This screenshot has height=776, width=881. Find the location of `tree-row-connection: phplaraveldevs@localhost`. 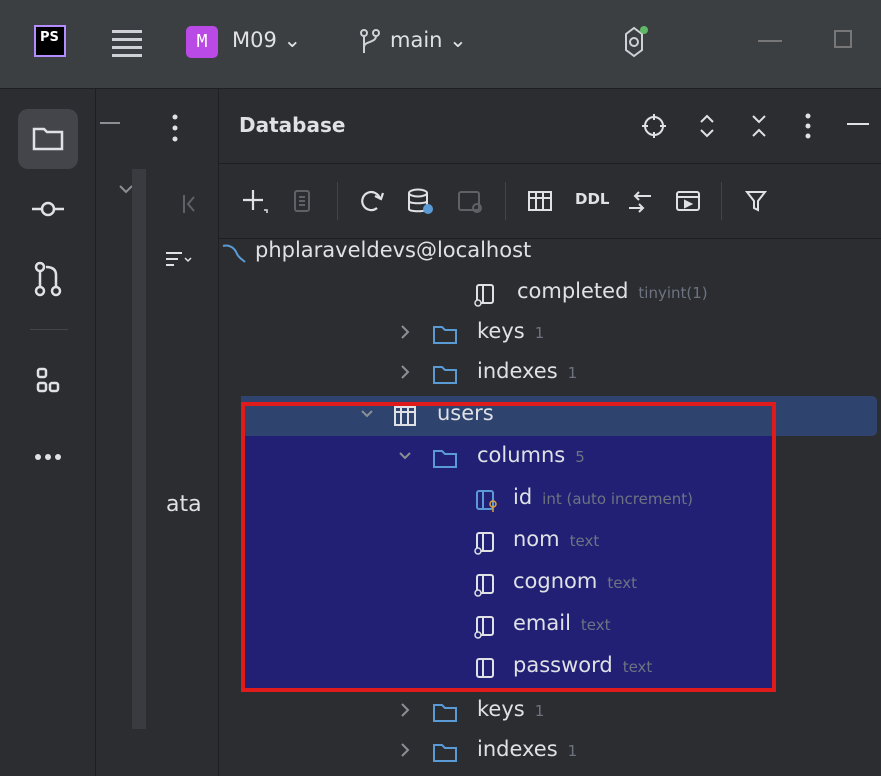

tree-row-connection: phplaraveldevs@localhost is located at coordinates (499, 256).